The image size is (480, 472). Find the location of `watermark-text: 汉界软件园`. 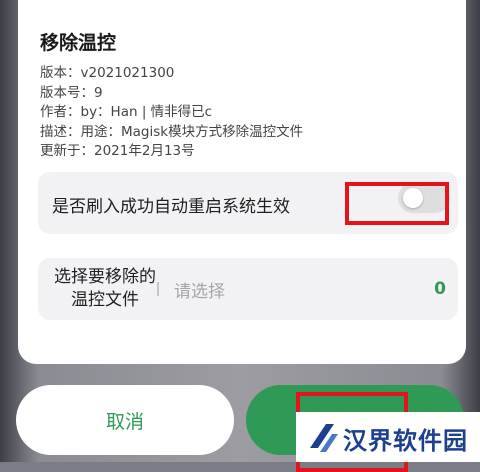

watermark-text: 汉界软件园 is located at coordinates (405, 441).